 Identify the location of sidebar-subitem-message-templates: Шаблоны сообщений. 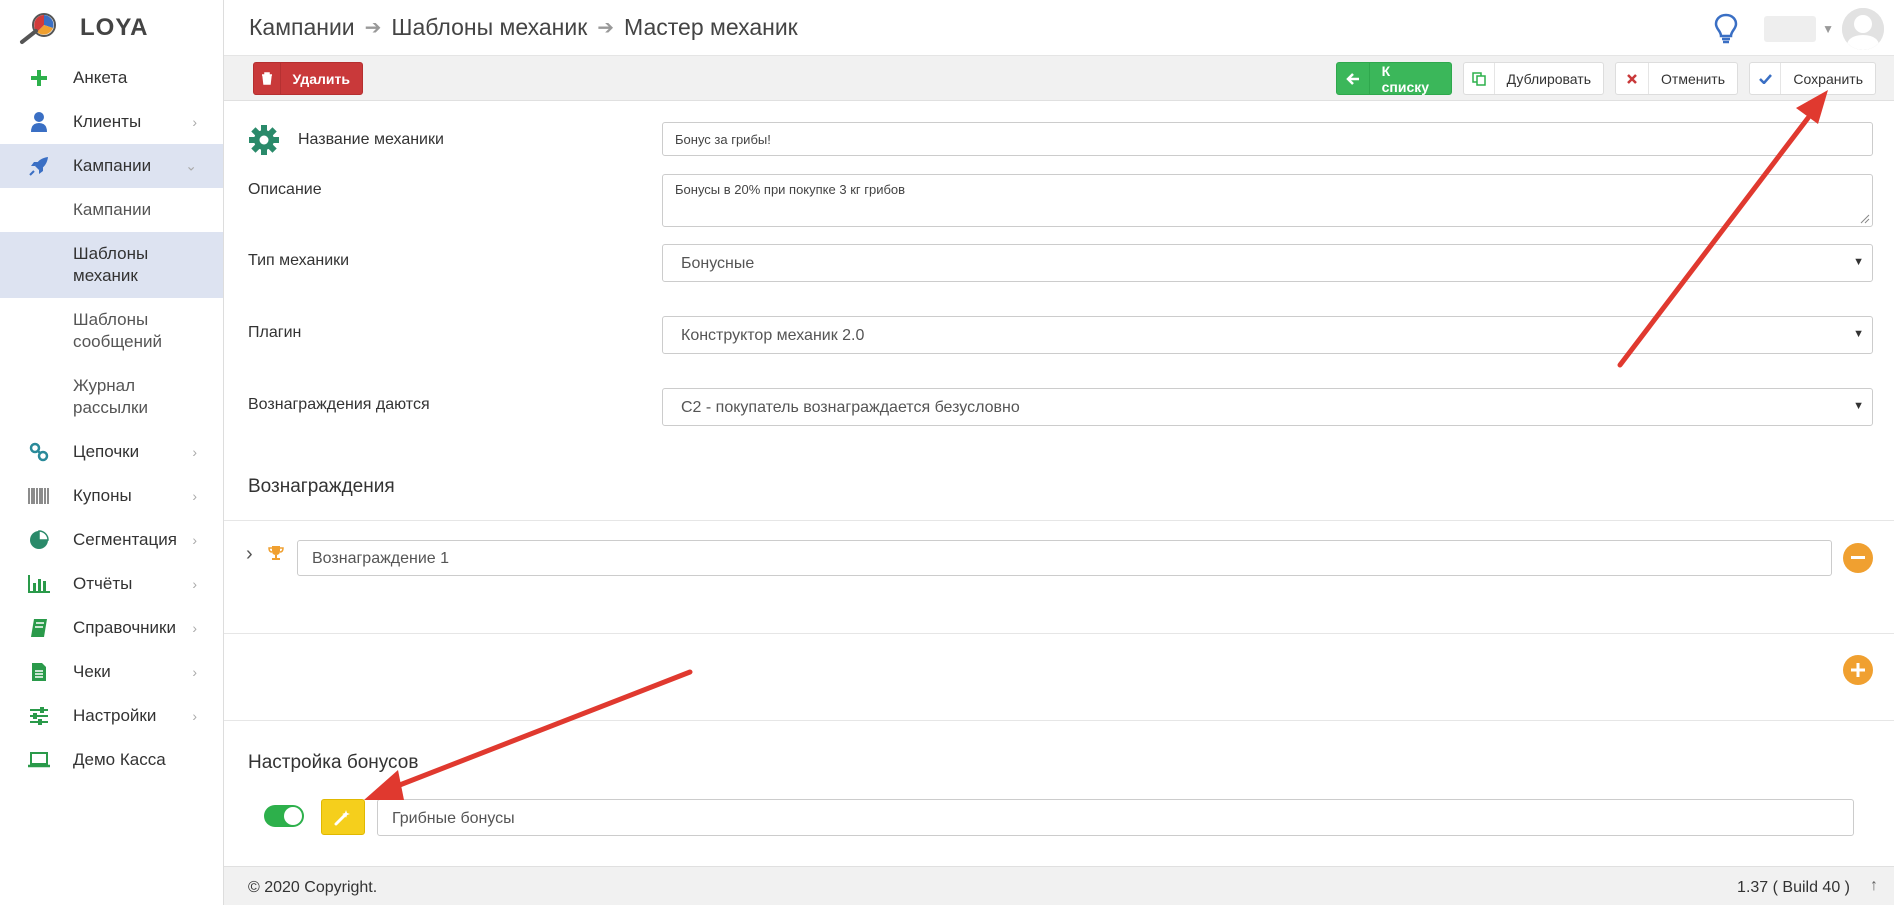
(111, 331).